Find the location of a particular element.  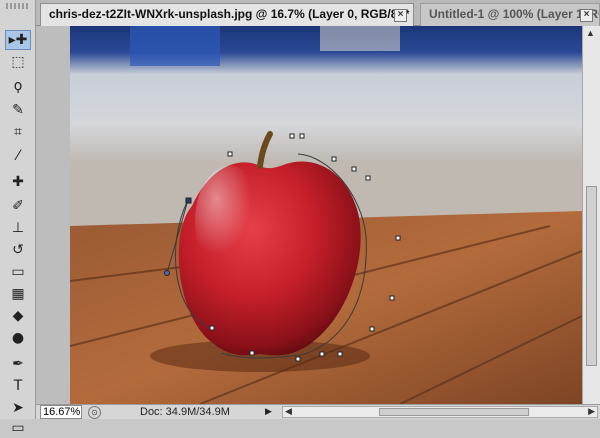

gradient-tool: ▦ is located at coordinates (18, 294).